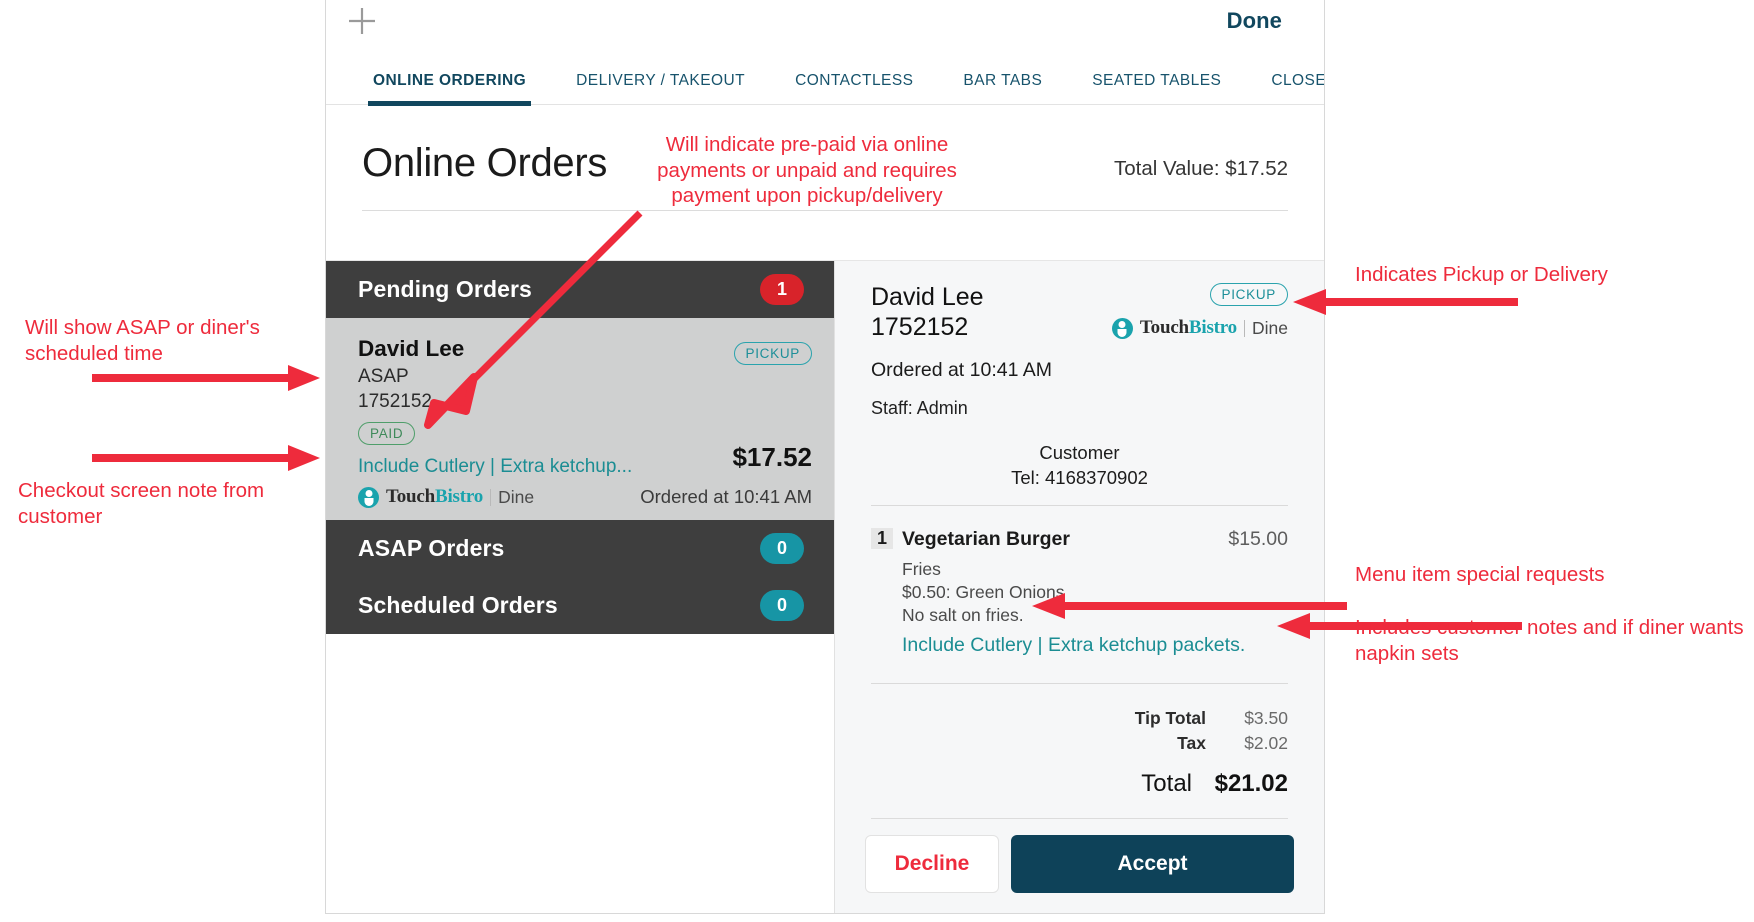 This screenshot has height=922, width=1754. What do you see at coordinates (1170, 717) in the screenshot?
I see `total-label: Tip Total` at bounding box center [1170, 717].